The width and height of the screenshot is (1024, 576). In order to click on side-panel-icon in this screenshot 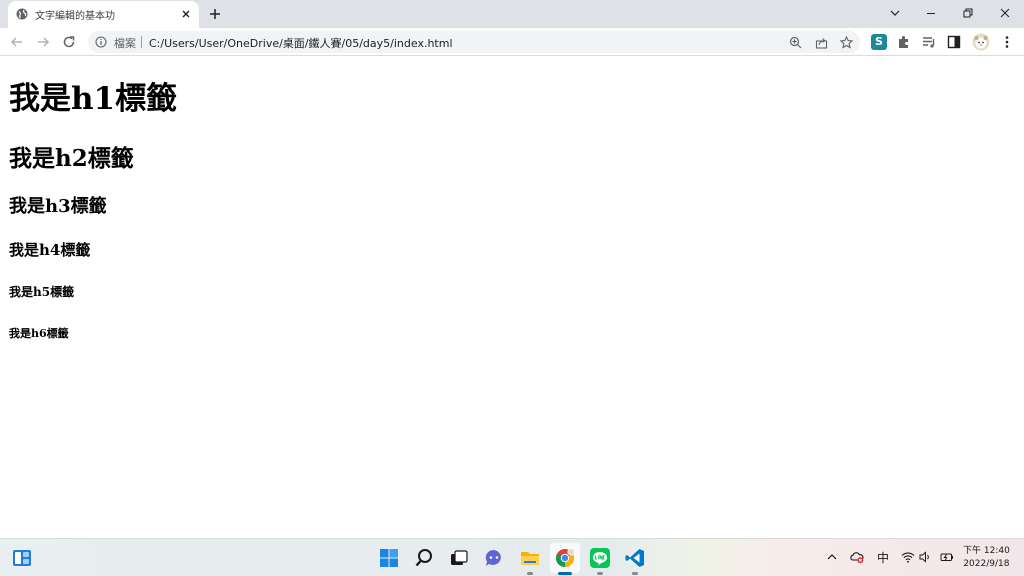, I will do `click(954, 42)`.